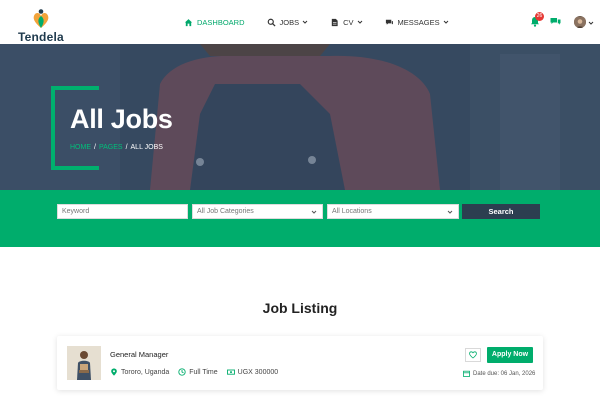 The width and height of the screenshot is (600, 400). What do you see at coordinates (80, 147) in the screenshot?
I see `breadcrumb-home: HOME` at bounding box center [80, 147].